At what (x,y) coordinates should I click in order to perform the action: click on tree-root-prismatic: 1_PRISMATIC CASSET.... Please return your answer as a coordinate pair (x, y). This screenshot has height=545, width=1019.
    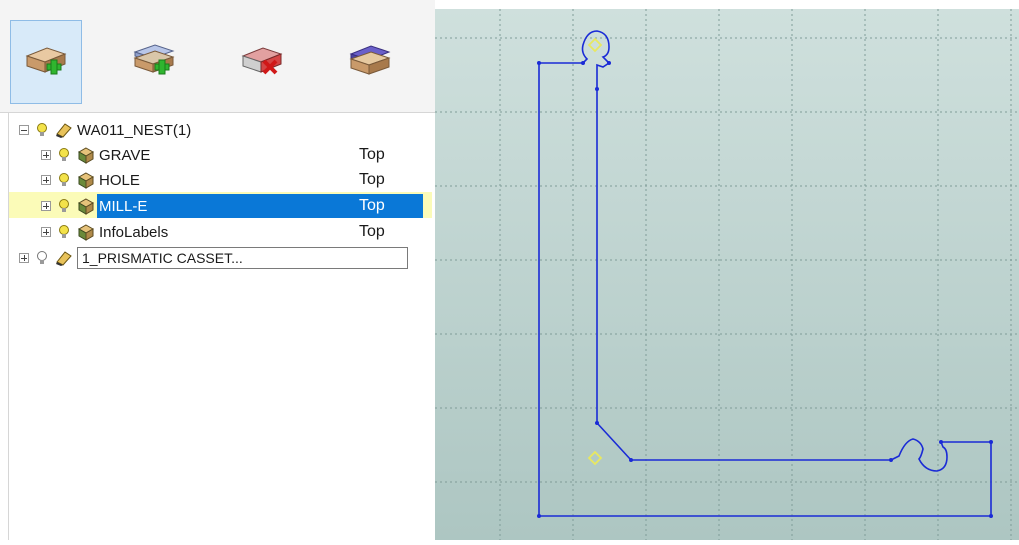
    Looking at the image, I should click on (213, 258).